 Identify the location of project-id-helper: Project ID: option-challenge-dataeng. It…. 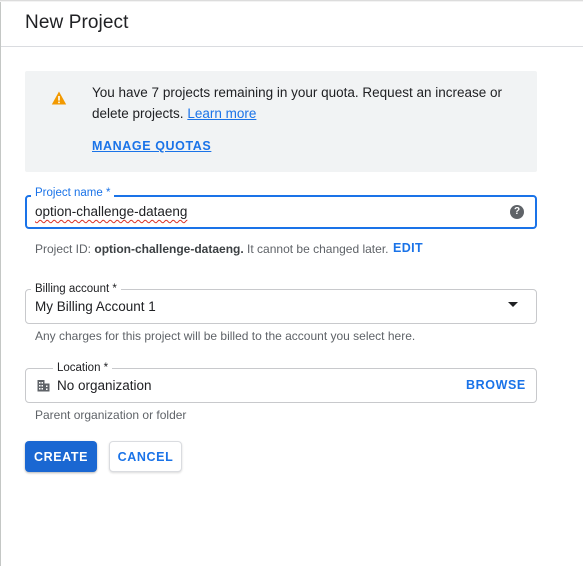
(212, 249).